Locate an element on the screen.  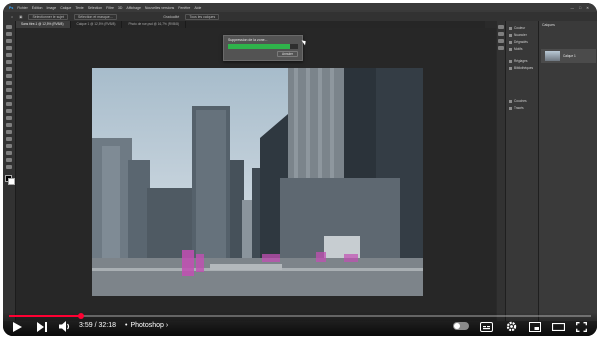
miniplayer-icon is located at coordinates (535, 327).